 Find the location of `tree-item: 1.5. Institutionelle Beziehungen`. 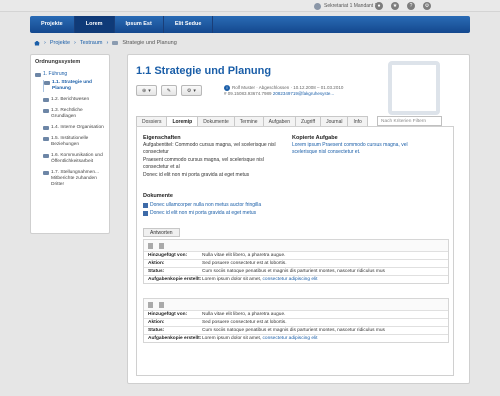

tree-item: 1.5. Institutionelle Beziehungen is located at coordinates (74, 142).